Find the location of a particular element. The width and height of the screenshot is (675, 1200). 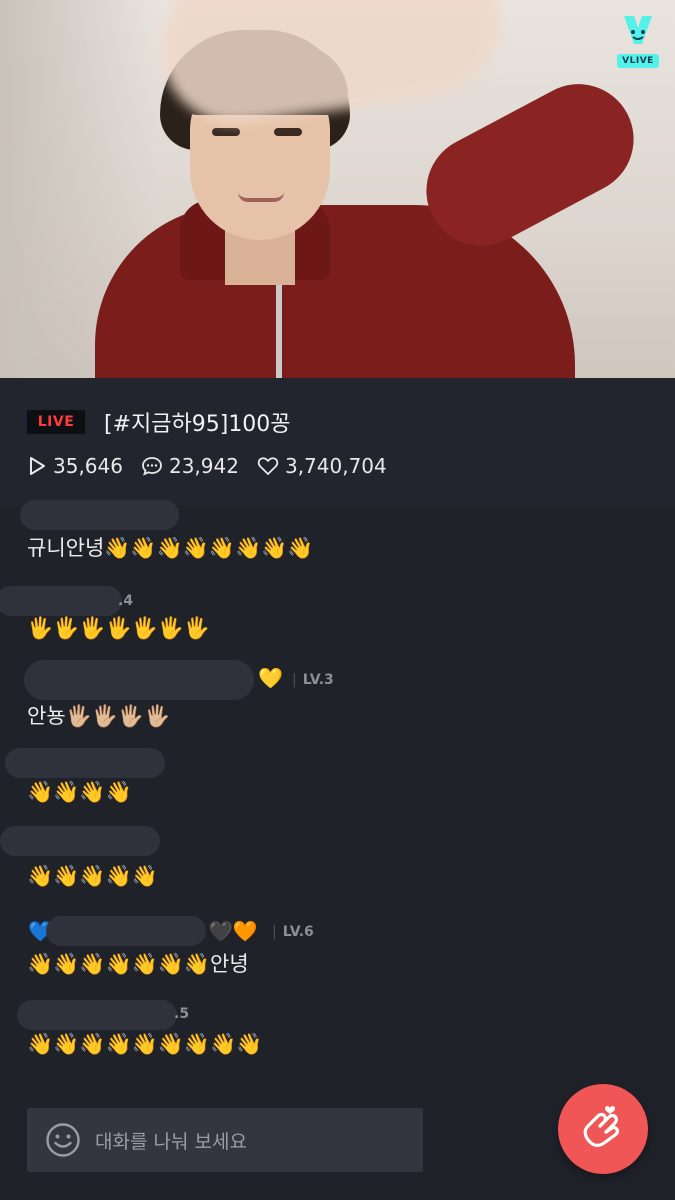

comment-icon is located at coordinates (152, 466).